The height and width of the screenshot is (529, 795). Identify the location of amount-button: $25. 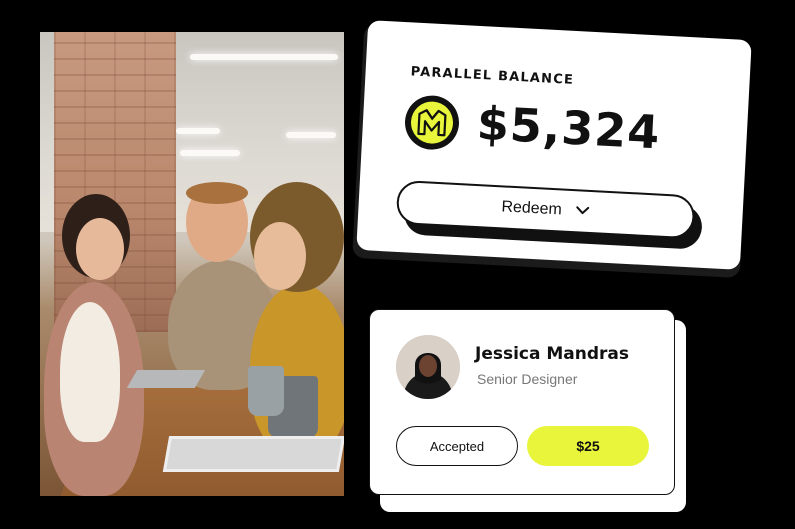
(588, 446).